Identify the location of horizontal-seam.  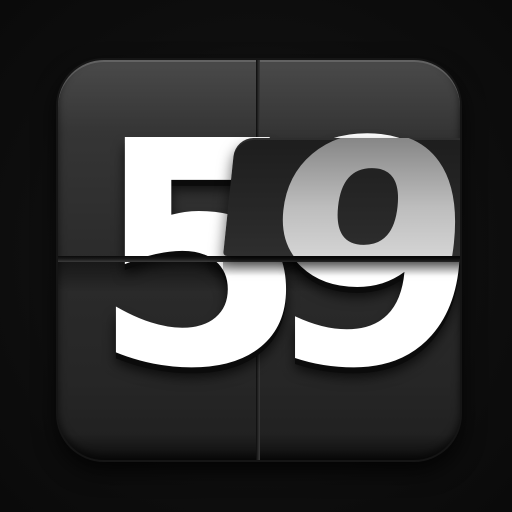
(259, 259).